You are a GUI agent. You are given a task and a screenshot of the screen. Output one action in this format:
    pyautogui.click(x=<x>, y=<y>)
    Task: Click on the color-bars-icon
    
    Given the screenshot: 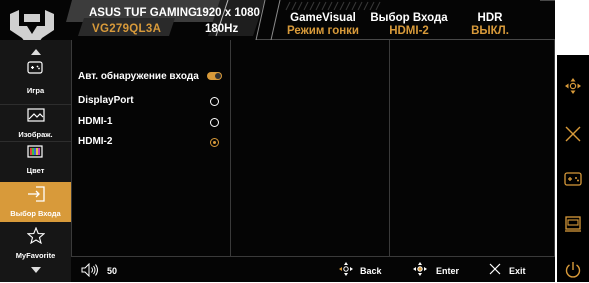 What is the action you would take?
    pyautogui.click(x=35, y=151)
    